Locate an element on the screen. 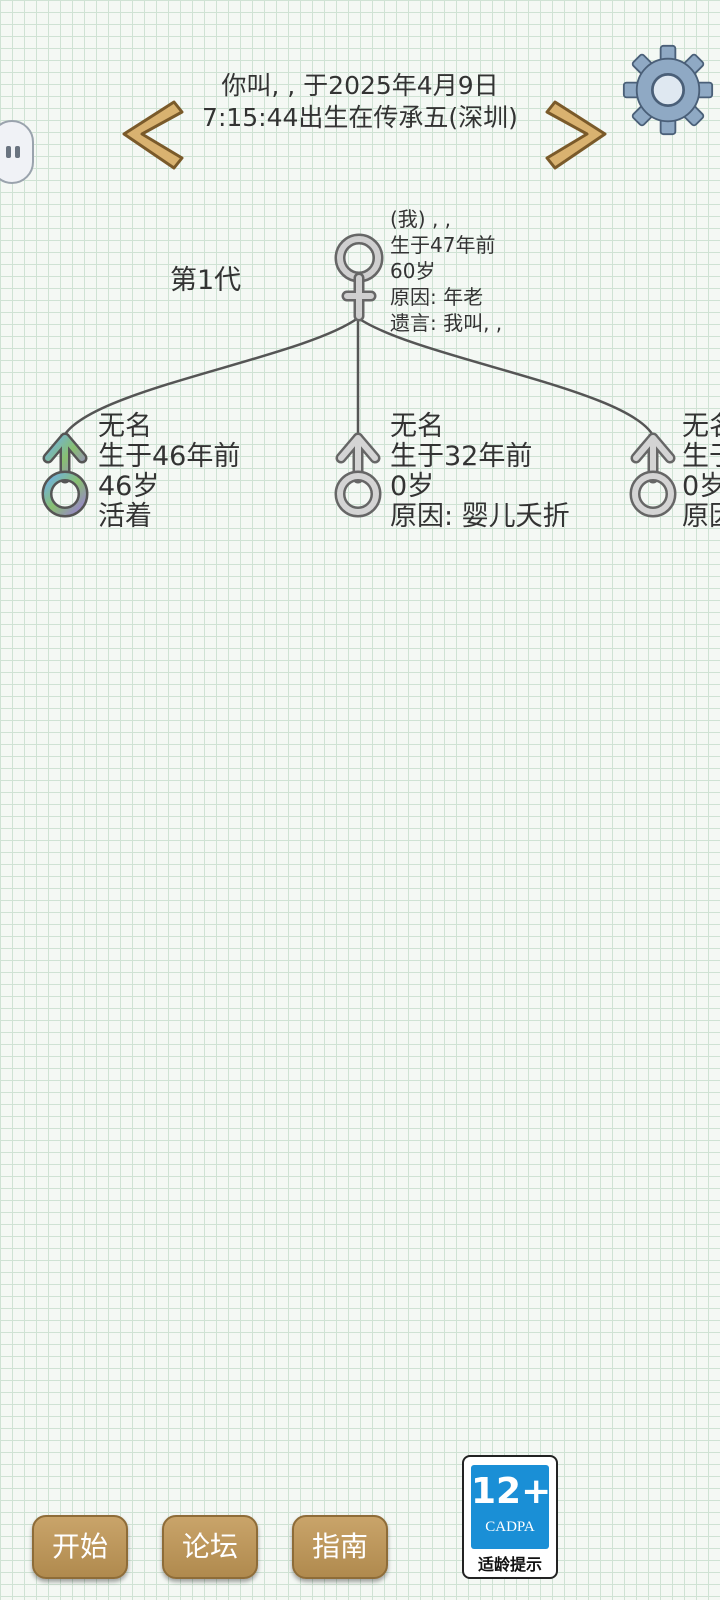 Image resolution: width=720 pixels, height=1600 pixels. chevron-right-icon is located at coordinates (573, 138).